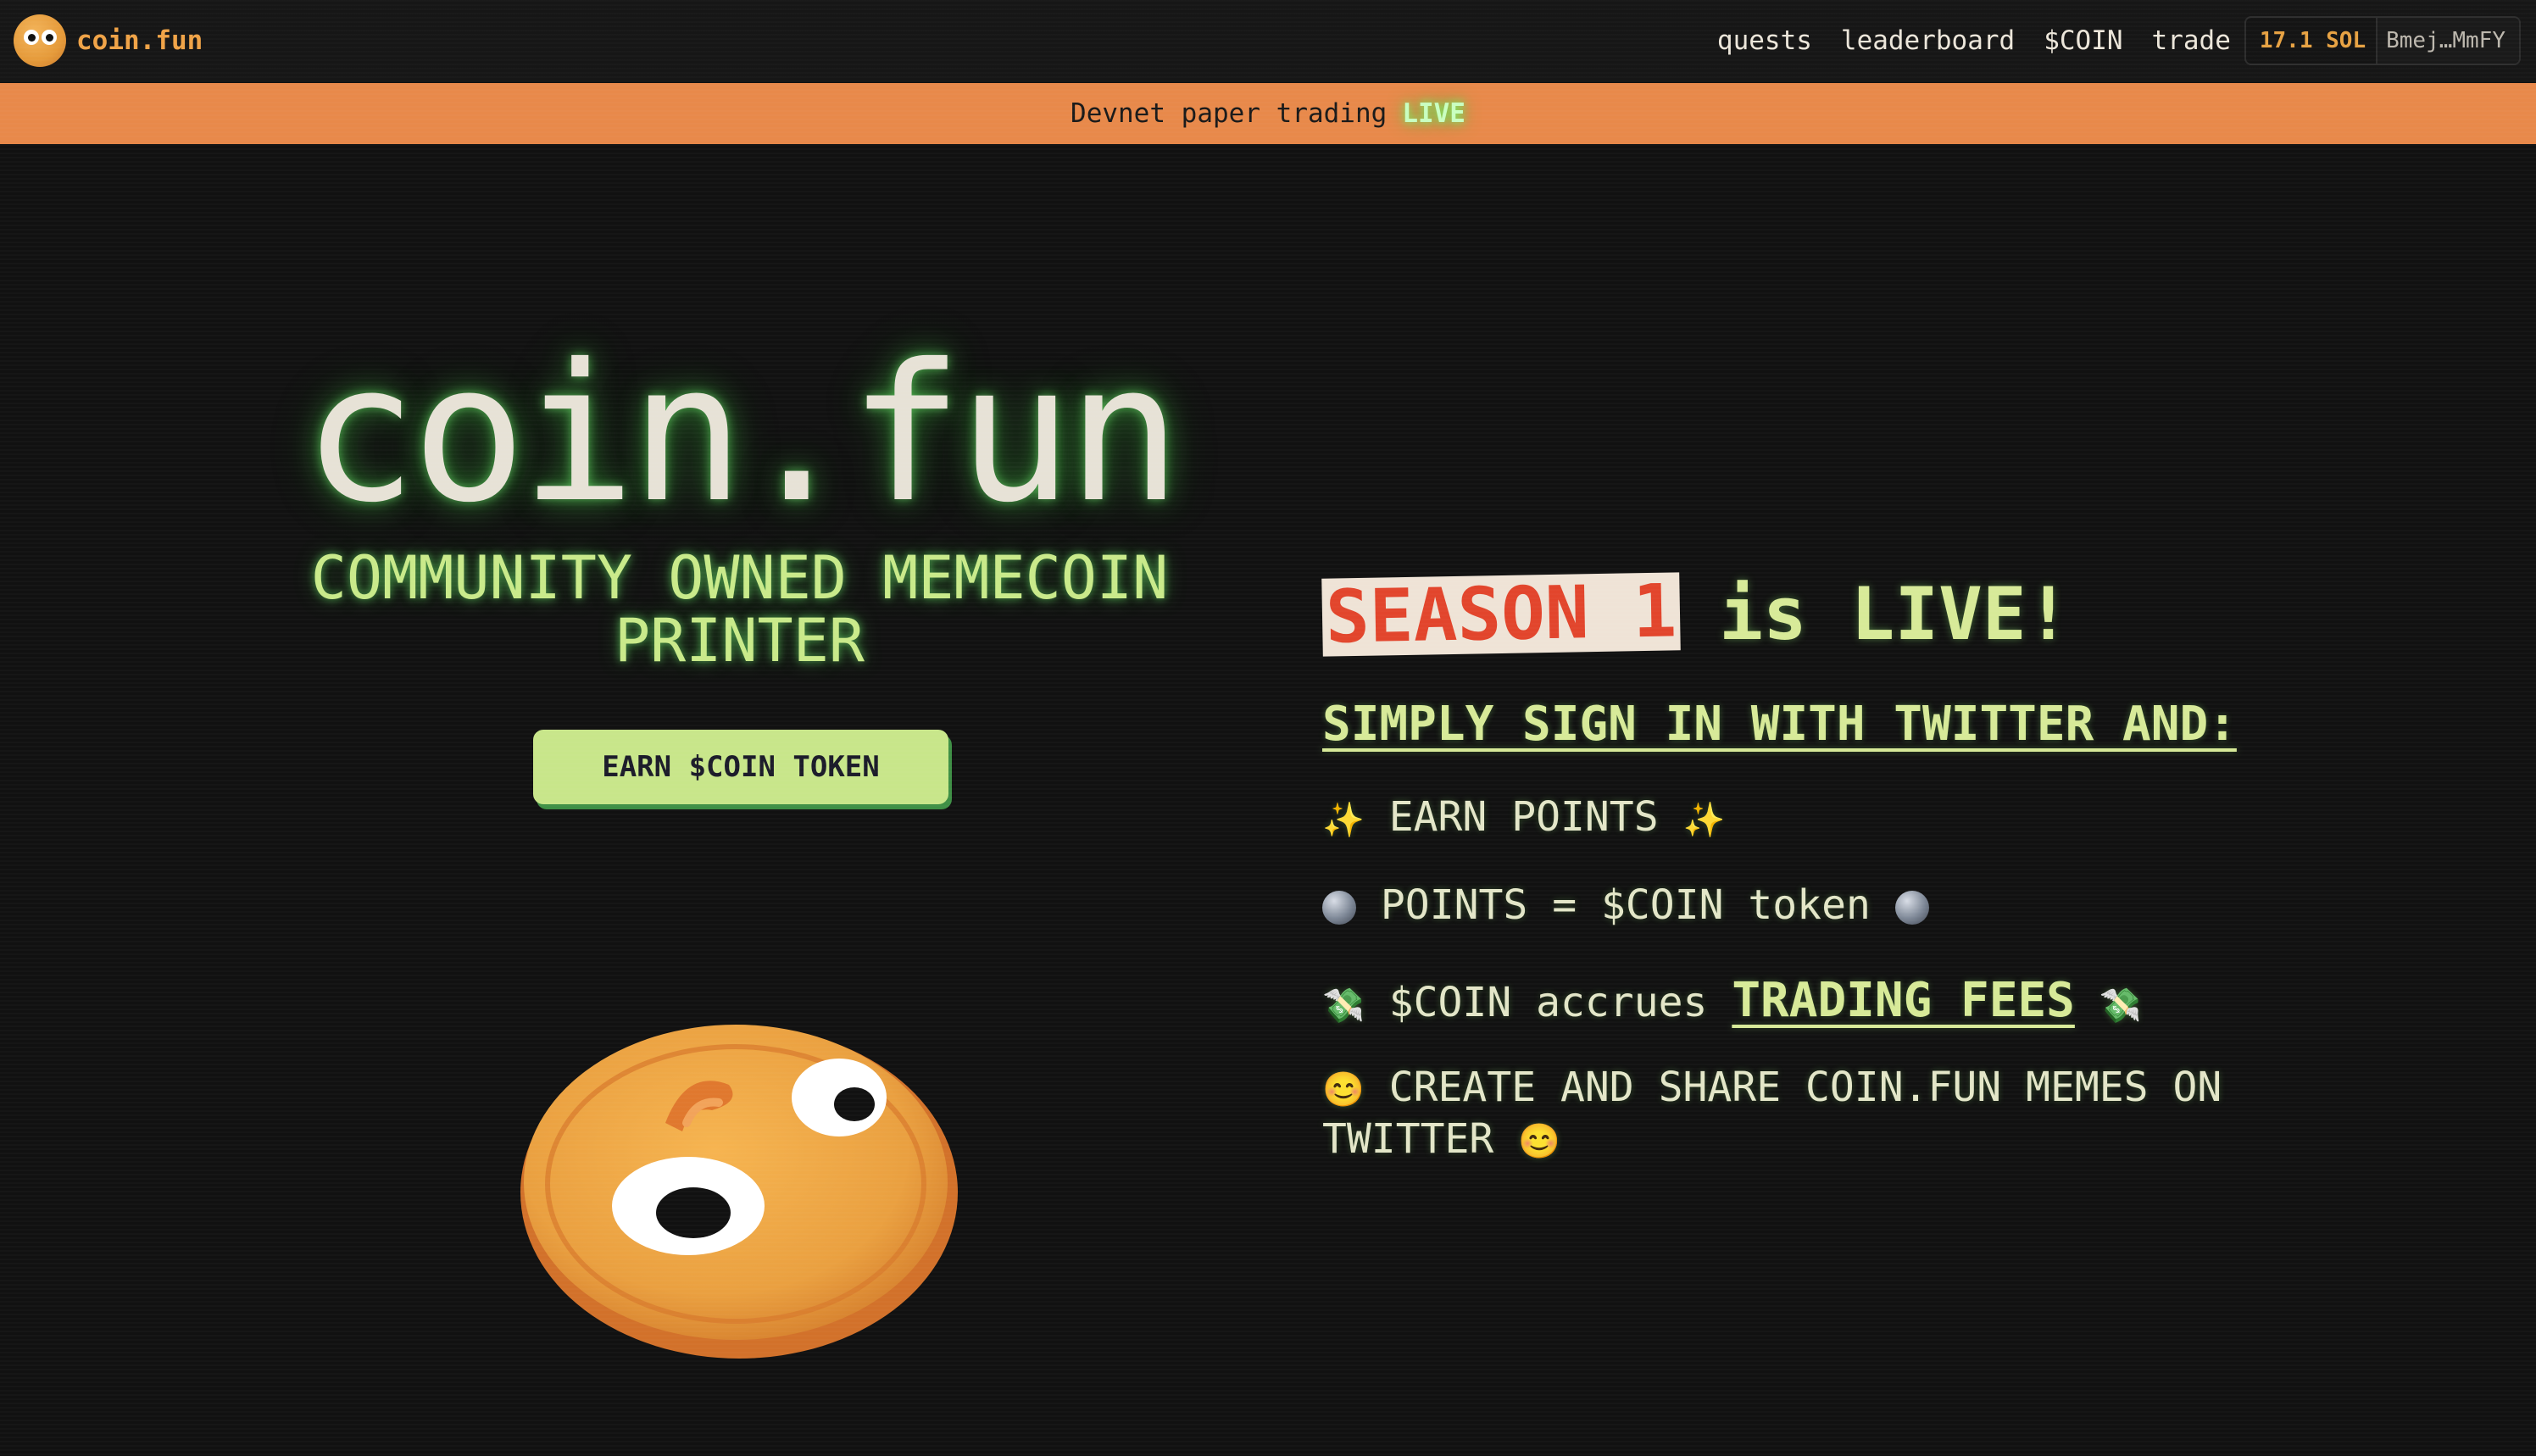 The height and width of the screenshot is (1456, 2536). What do you see at coordinates (1696, 615) in the screenshot?
I see `season-heading: SEASON 1 is LIVE!` at bounding box center [1696, 615].